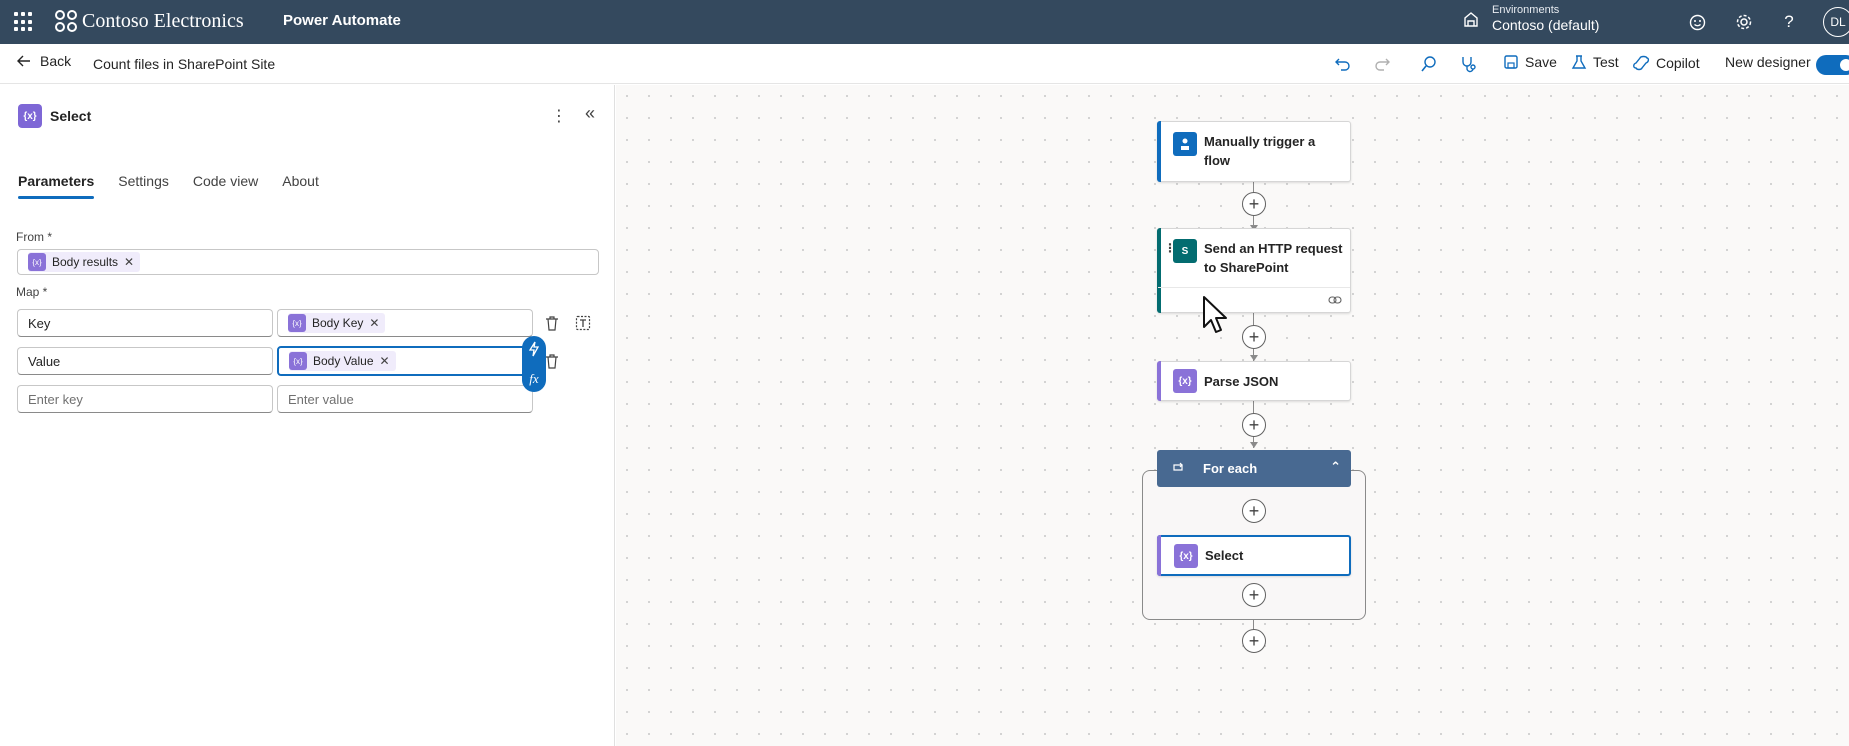 Image resolution: width=1849 pixels, height=746 pixels. I want to click on map-value-input: Enter value, so click(405, 399).